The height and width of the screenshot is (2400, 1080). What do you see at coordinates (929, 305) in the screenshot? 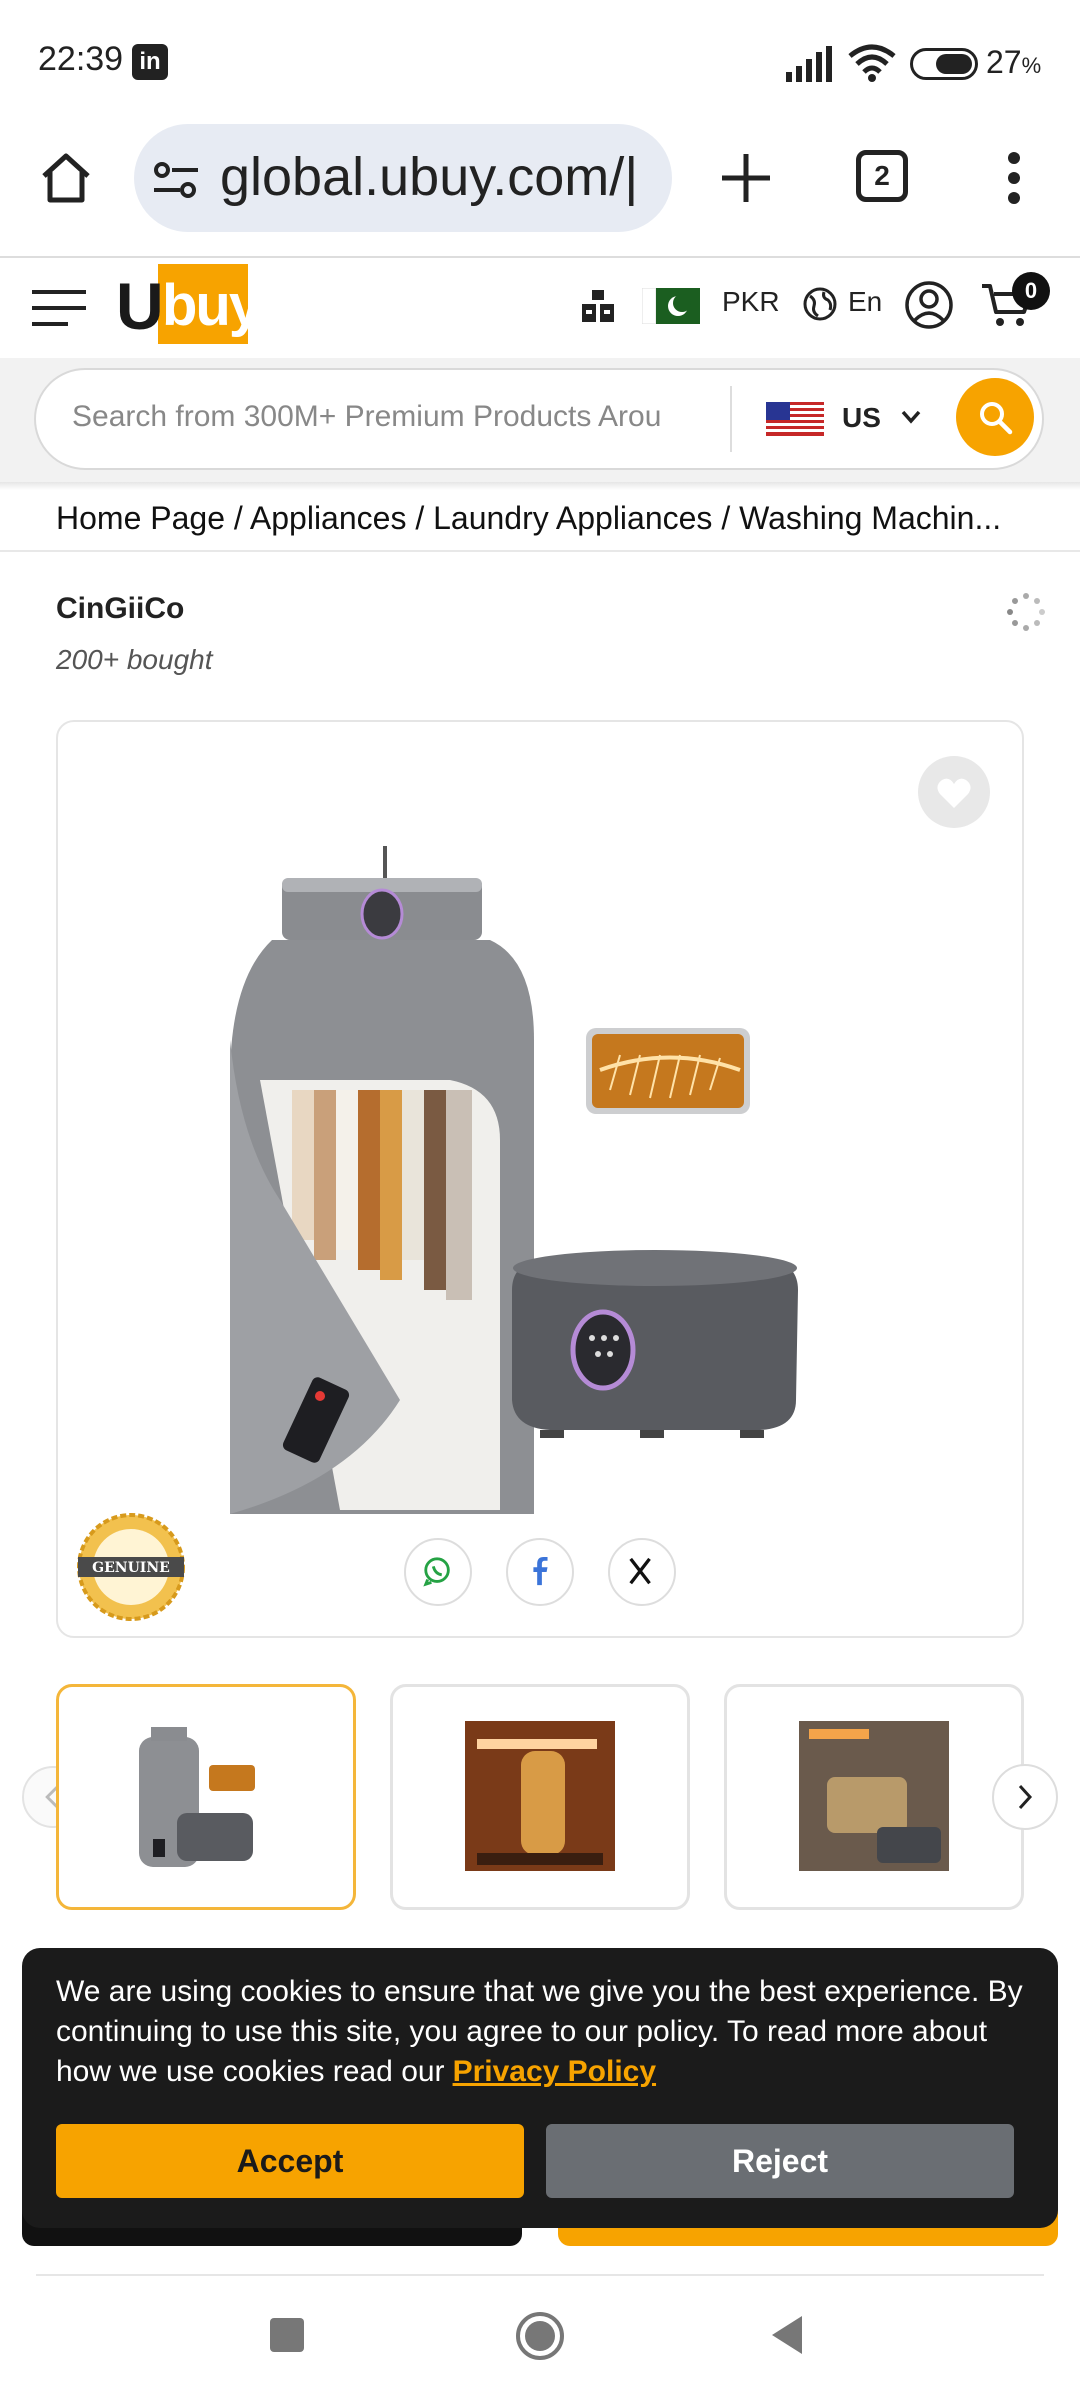
I see `account-icon` at bounding box center [929, 305].